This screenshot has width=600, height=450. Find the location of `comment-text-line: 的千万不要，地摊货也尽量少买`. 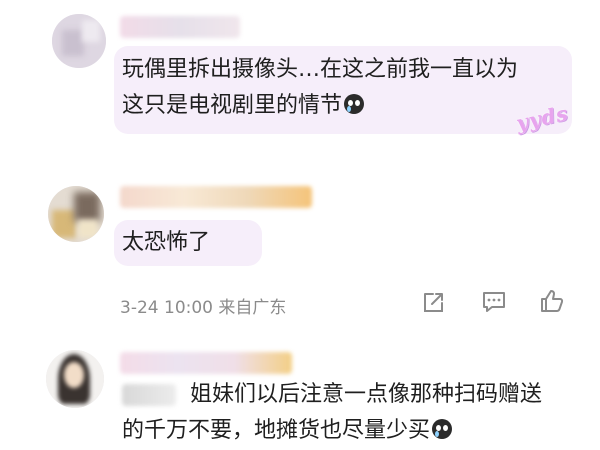

comment-text-line: 的千万不要，地摊货也尽量少买 is located at coordinates (287, 431).